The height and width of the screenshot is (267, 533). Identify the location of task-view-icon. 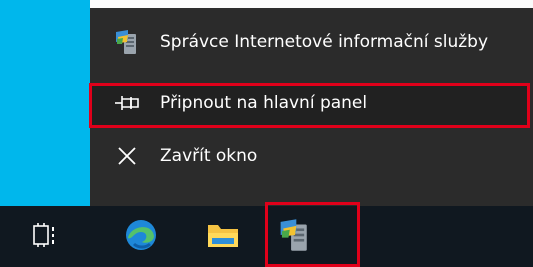
(45, 236).